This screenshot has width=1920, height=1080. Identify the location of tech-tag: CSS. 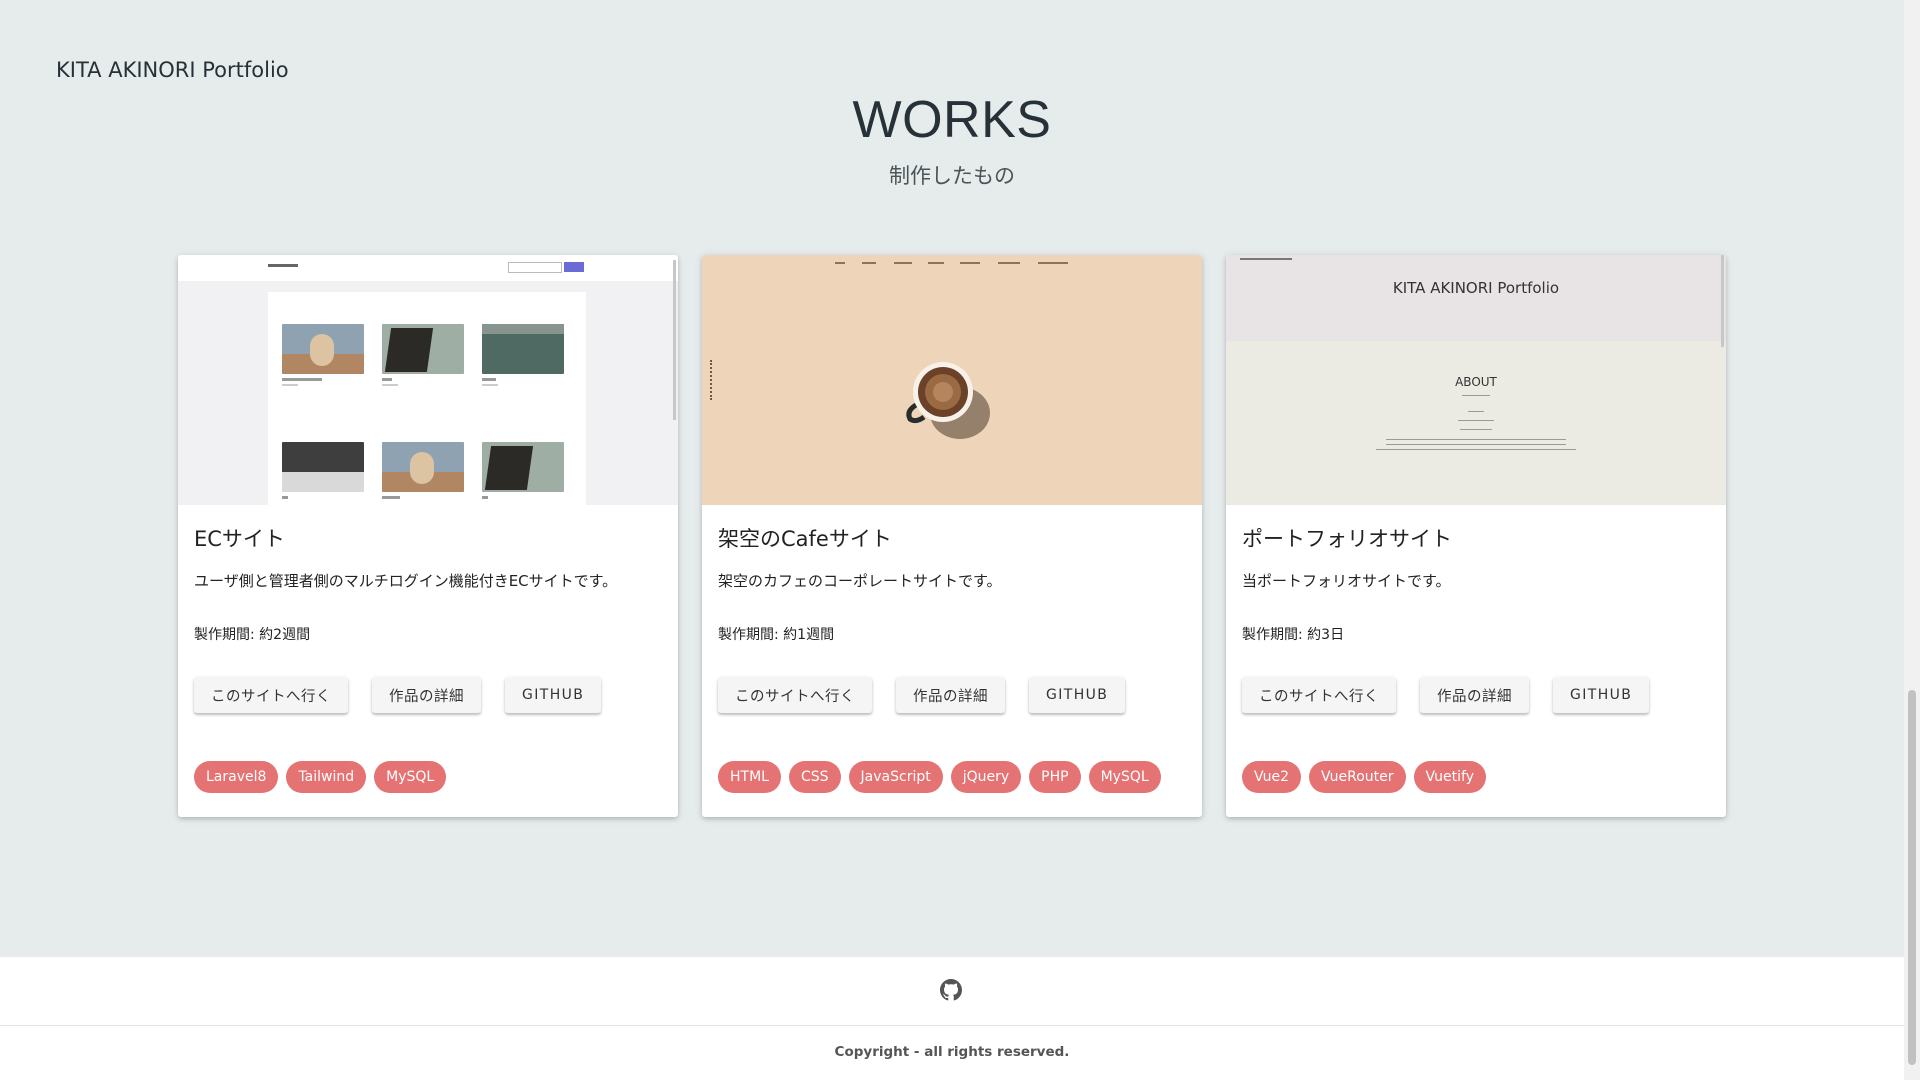
(814, 777).